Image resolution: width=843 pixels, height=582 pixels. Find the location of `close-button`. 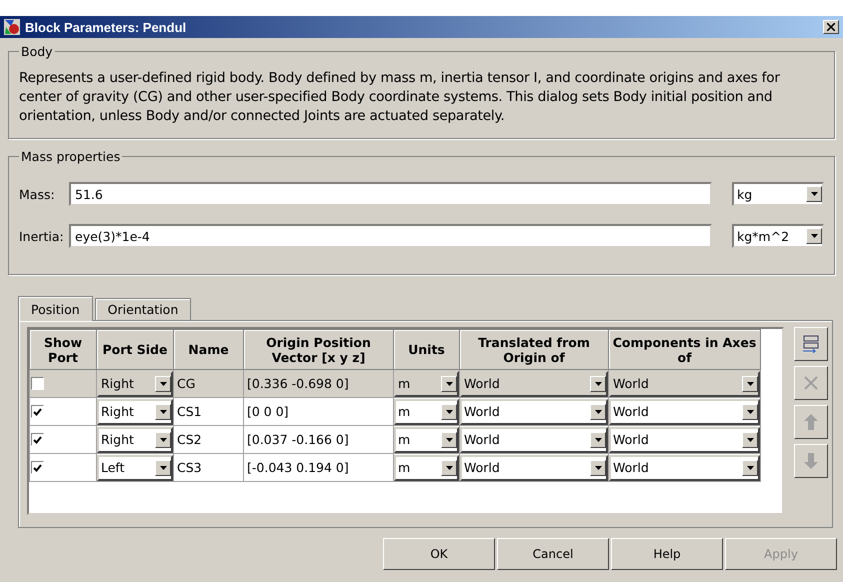

close-button is located at coordinates (831, 27).